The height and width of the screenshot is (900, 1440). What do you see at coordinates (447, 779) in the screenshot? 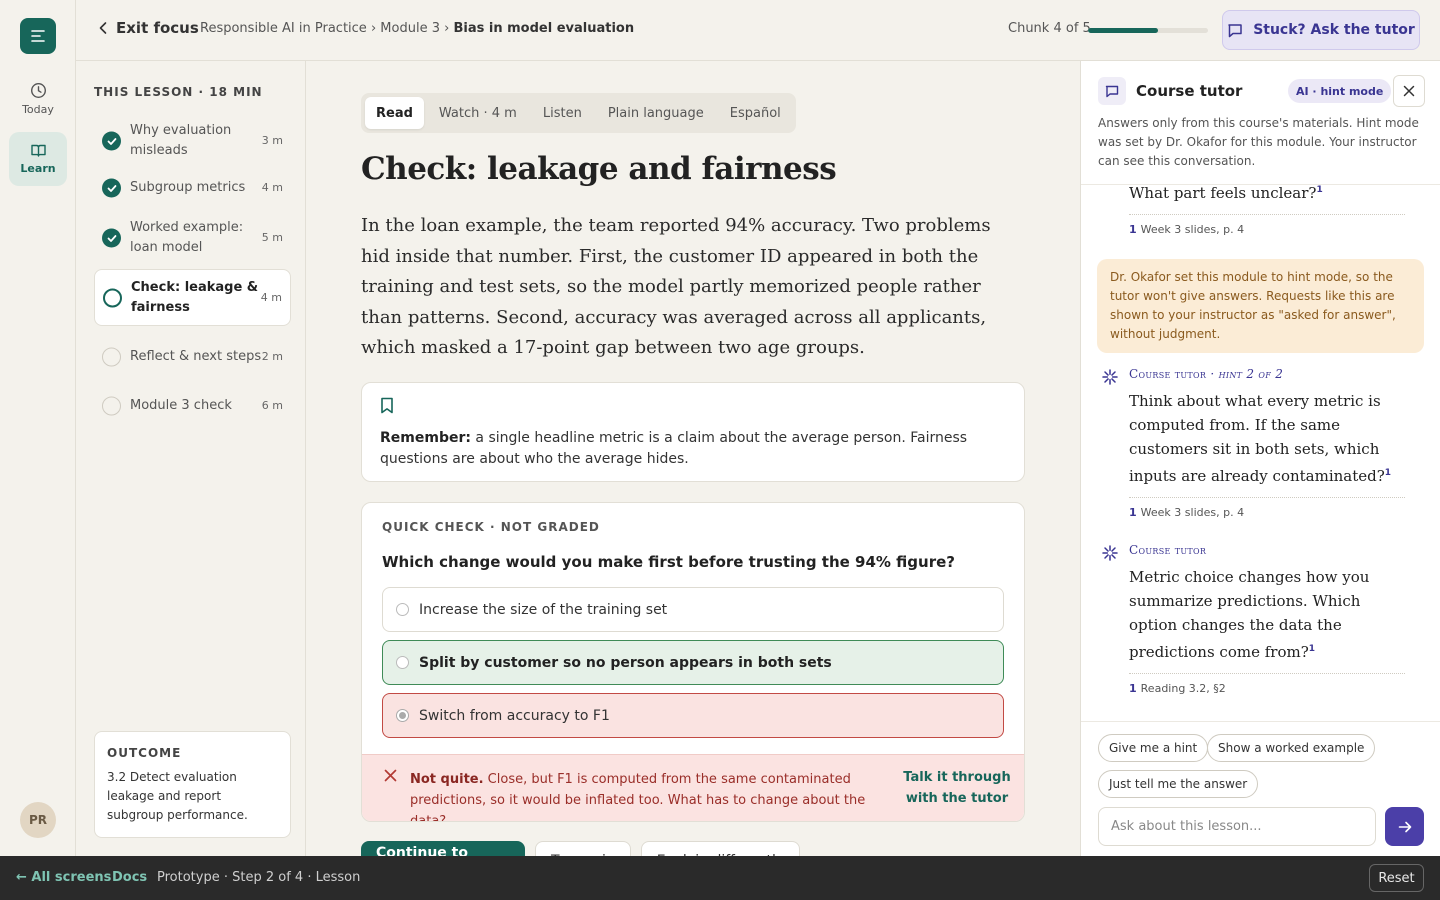
I see `feedback-title: Not quite.` at bounding box center [447, 779].